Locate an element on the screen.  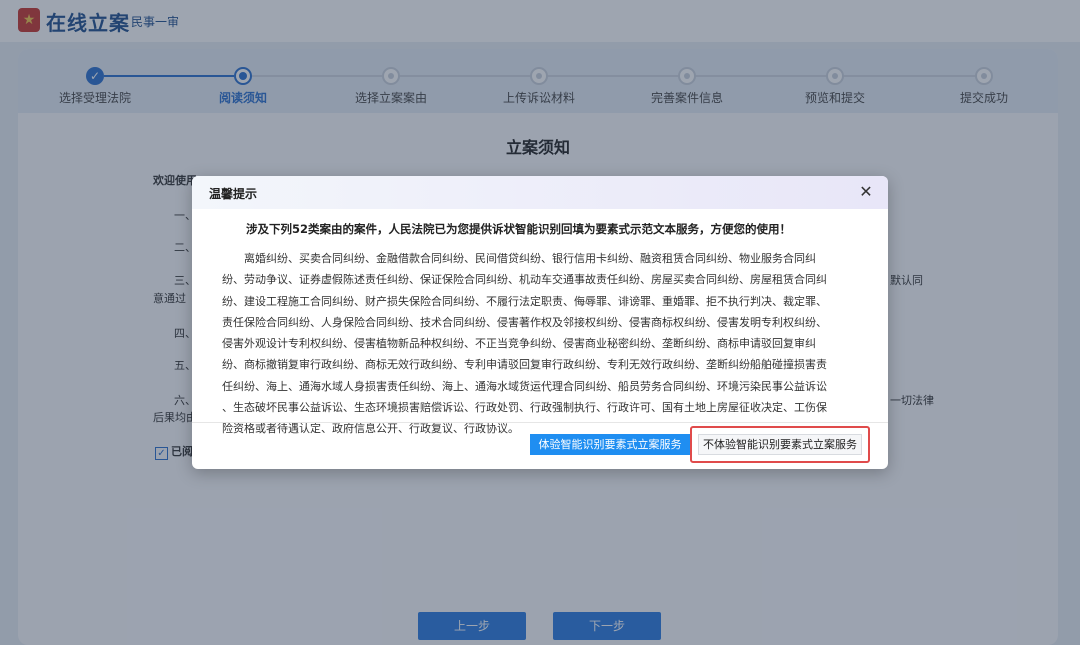
highlight-frame: 不体验智能识别要素式立案服务 is located at coordinates (780, 444).